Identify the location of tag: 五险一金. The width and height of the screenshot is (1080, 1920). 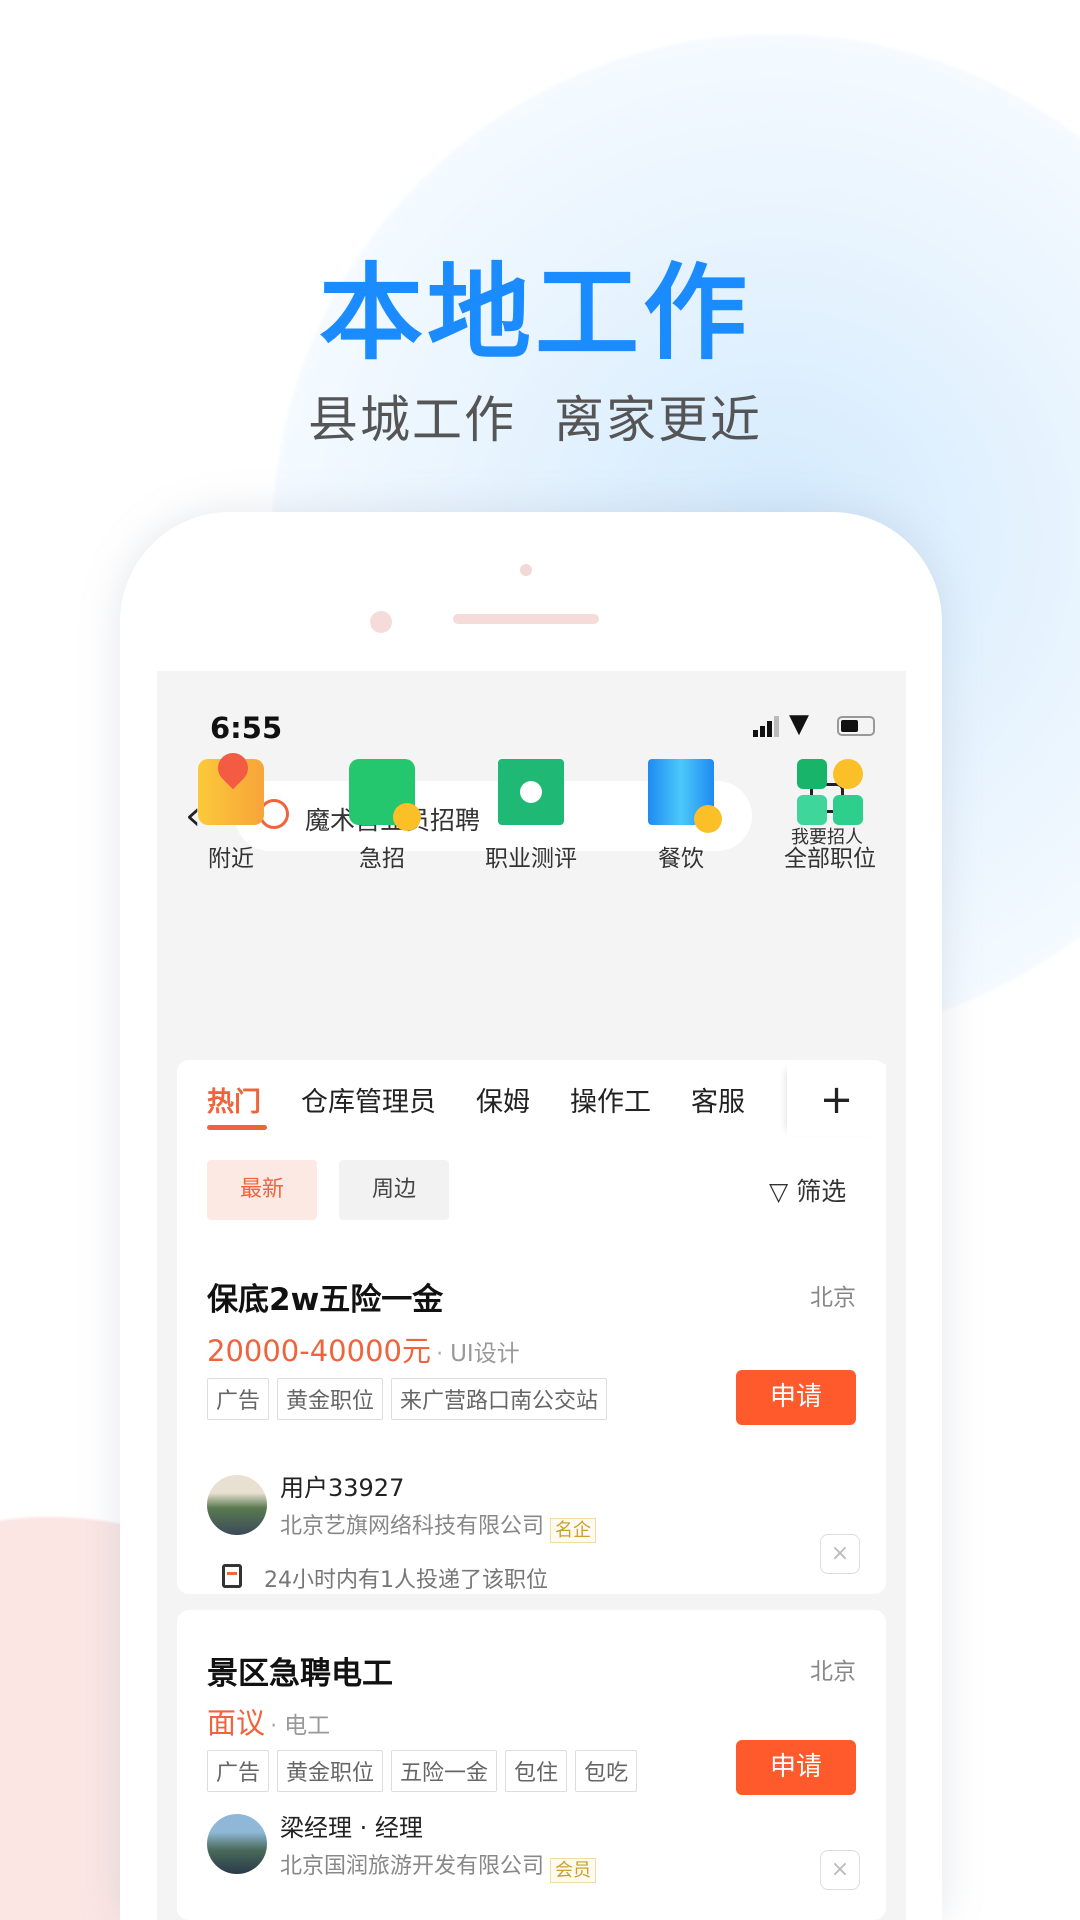
(444, 1771).